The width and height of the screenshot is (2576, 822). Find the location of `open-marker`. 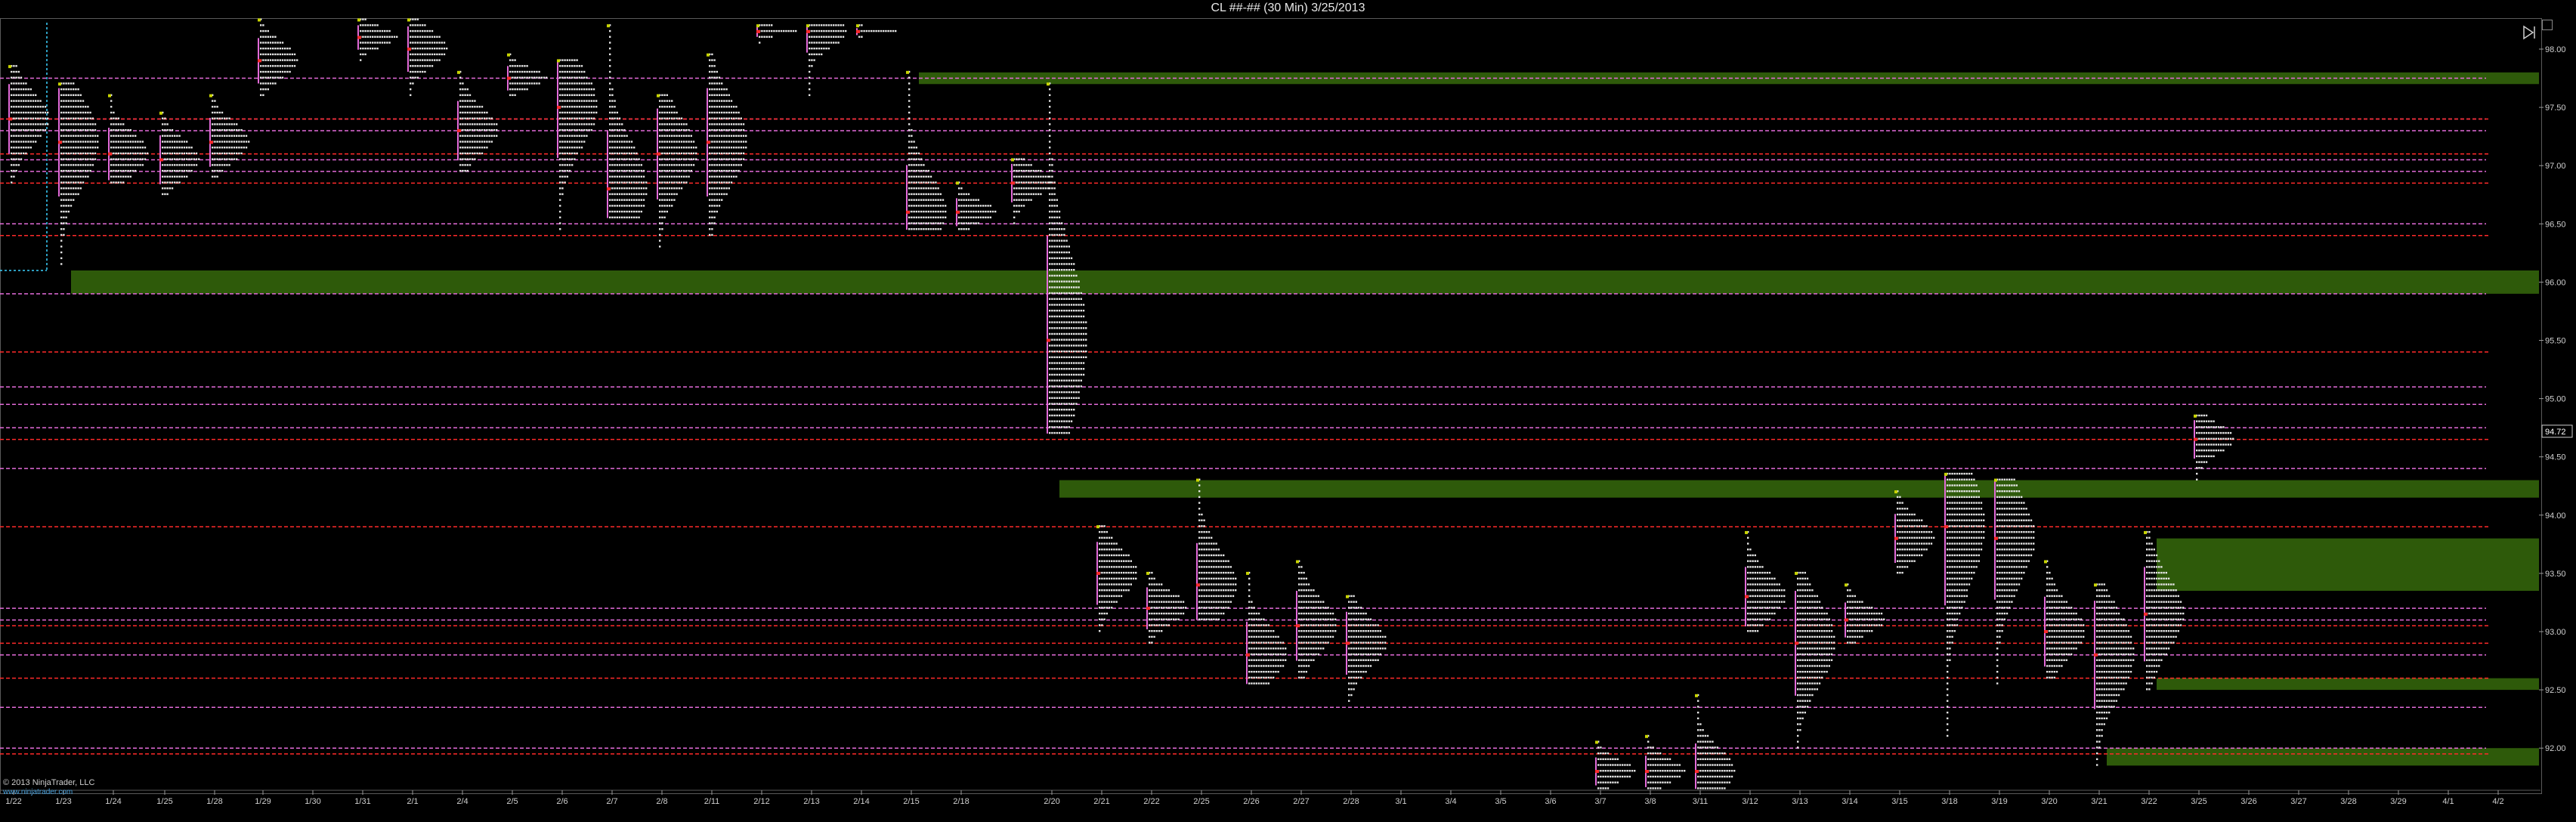

open-marker is located at coordinates (9, 67).